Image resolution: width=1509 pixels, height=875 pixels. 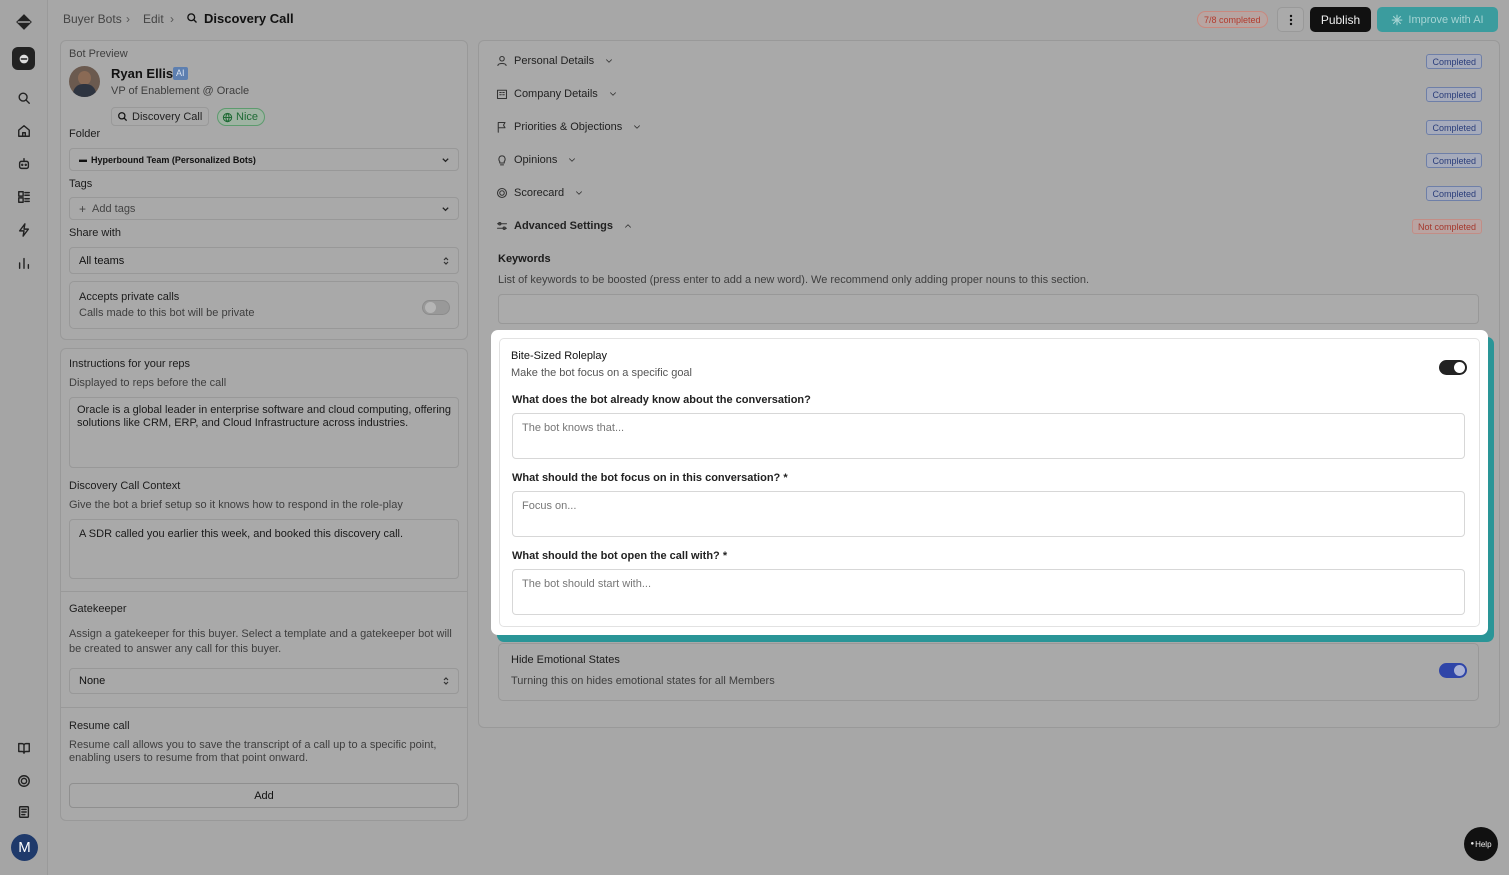 I want to click on section-priorities-objections: Priorities & Objections, so click(x=569, y=127).